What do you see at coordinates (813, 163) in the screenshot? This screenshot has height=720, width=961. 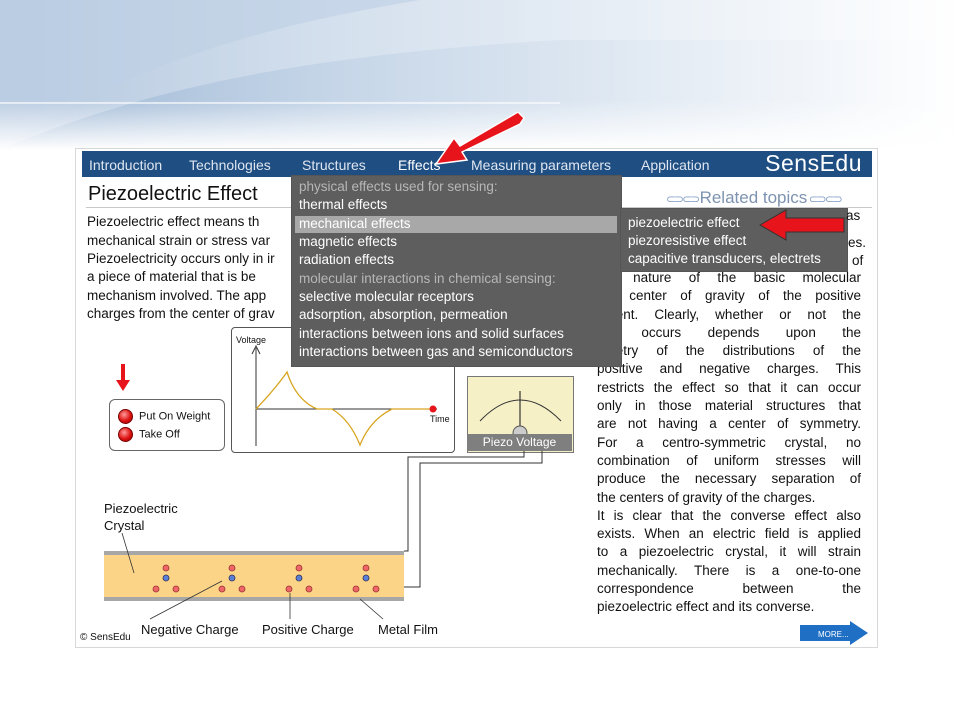 I see `brand-logo: SensEdu` at bounding box center [813, 163].